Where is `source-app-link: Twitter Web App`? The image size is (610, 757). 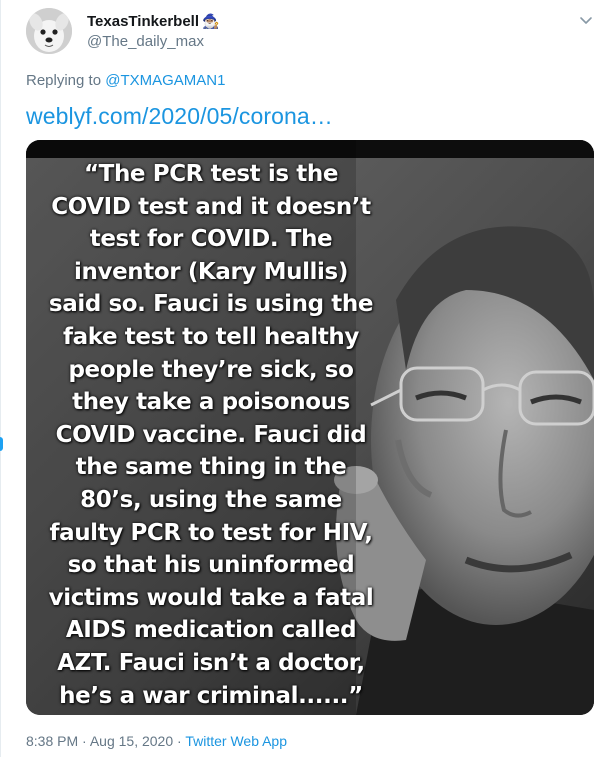 source-app-link: Twitter Web App is located at coordinates (236, 741).